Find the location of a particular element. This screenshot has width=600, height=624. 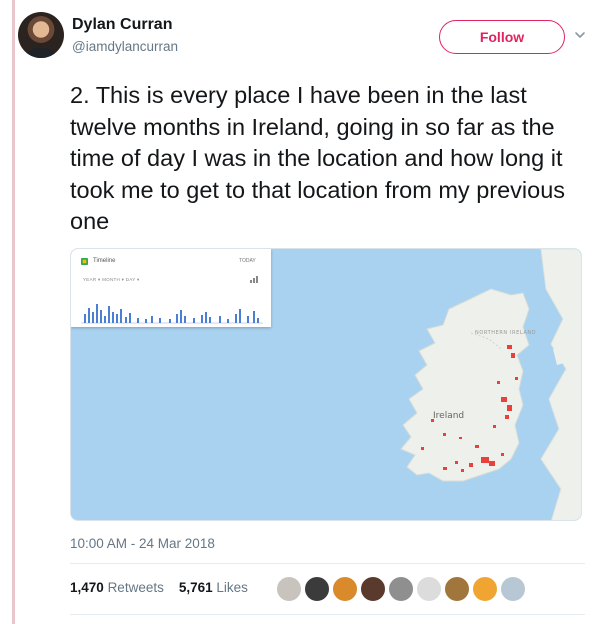

chevron-down-icon is located at coordinates (580, 35).